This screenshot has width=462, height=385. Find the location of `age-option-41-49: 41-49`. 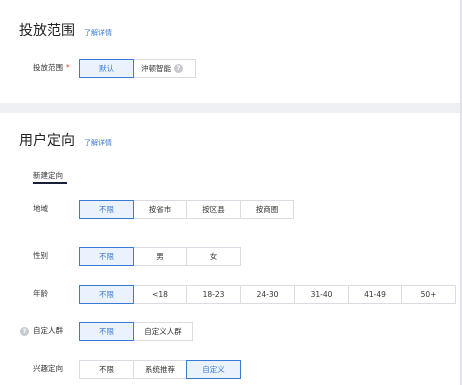

age-option-41-49: 41-49 is located at coordinates (375, 294).